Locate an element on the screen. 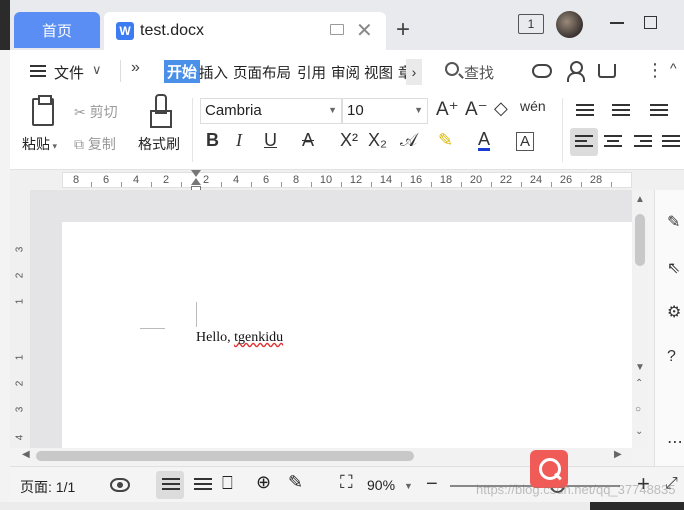 The image size is (684, 510). page-indicator: 页面: 1/1 is located at coordinates (47, 487).